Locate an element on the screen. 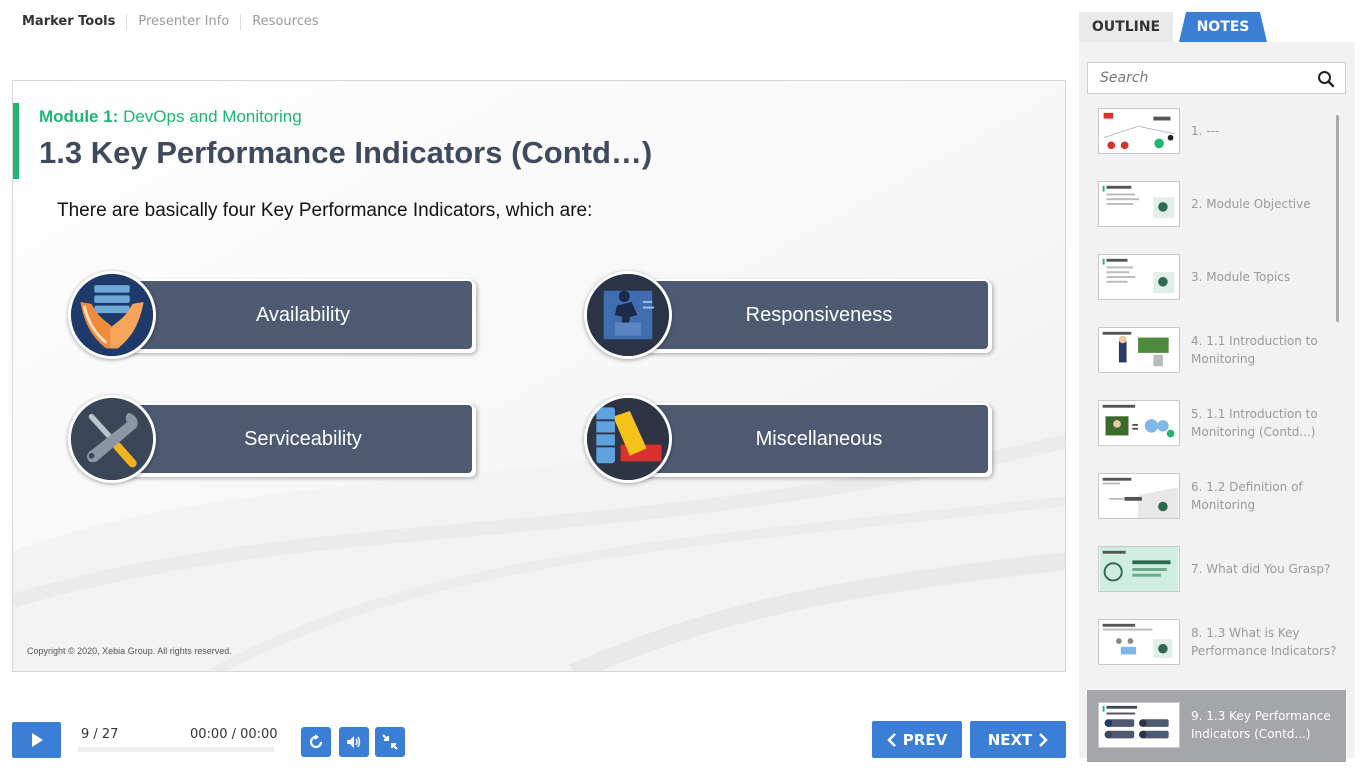  kpi-label: Availability is located at coordinates (303, 314).